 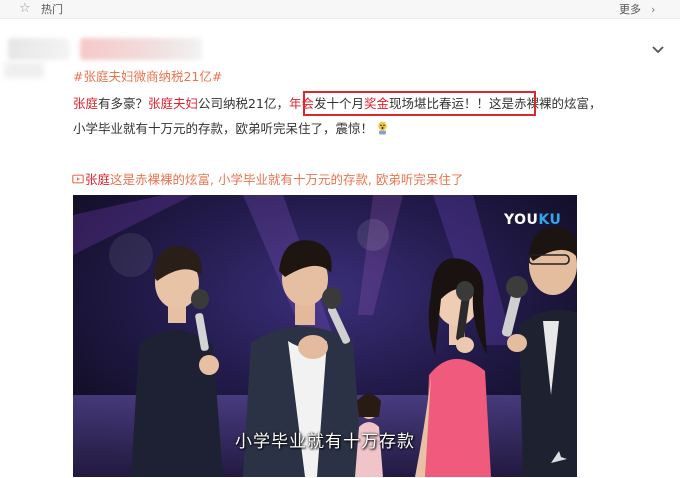 What do you see at coordinates (25, 9) in the screenshot?
I see `star-icon: ☆` at bounding box center [25, 9].